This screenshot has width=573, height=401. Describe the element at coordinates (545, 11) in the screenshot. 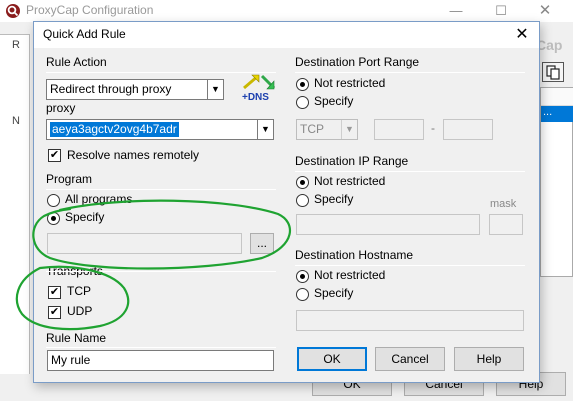

I see `main-close-icon: ✕` at that location.